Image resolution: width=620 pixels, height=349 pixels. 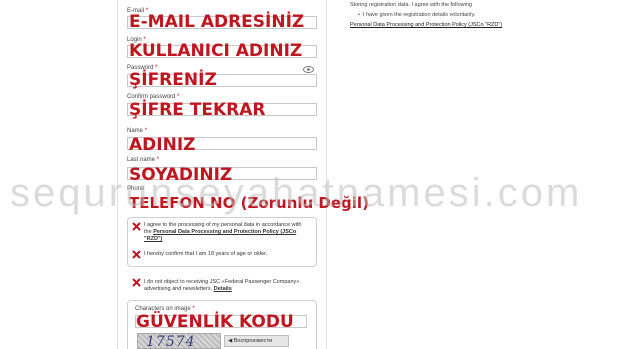 What do you see at coordinates (308, 69) in the screenshot?
I see `eye-icon` at bounding box center [308, 69].